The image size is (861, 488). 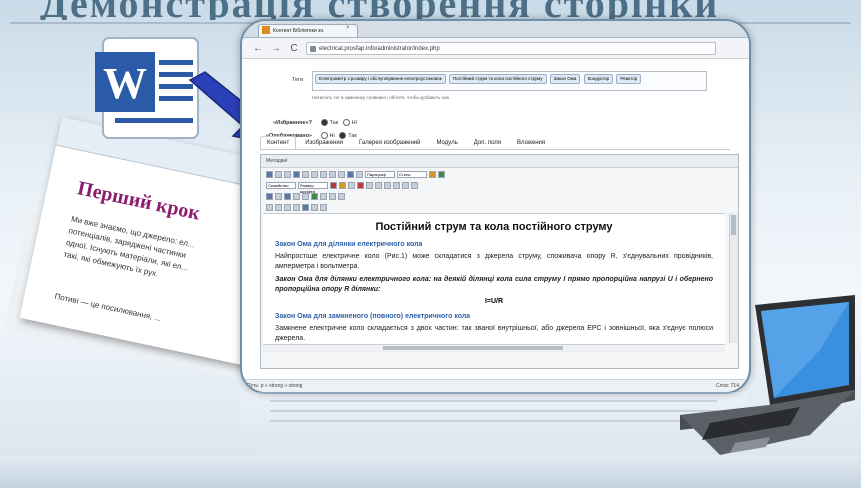 What do you see at coordinates (125, 83) in the screenshot?
I see `svg-text: W` at bounding box center [125, 83].